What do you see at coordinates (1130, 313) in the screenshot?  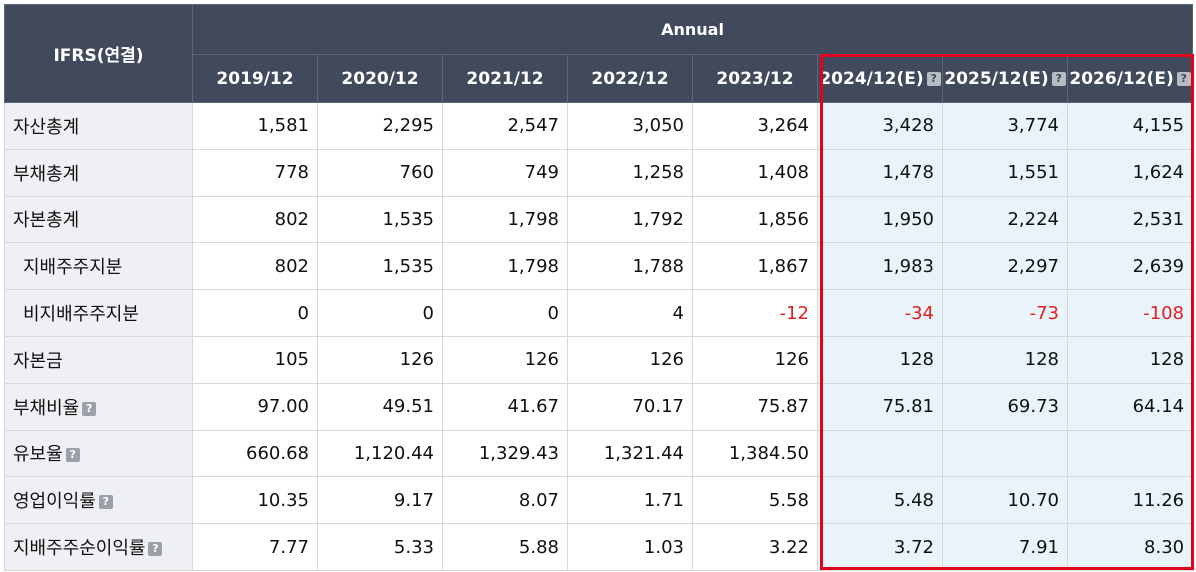 I see `value-cell: -108` at bounding box center [1130, 313].